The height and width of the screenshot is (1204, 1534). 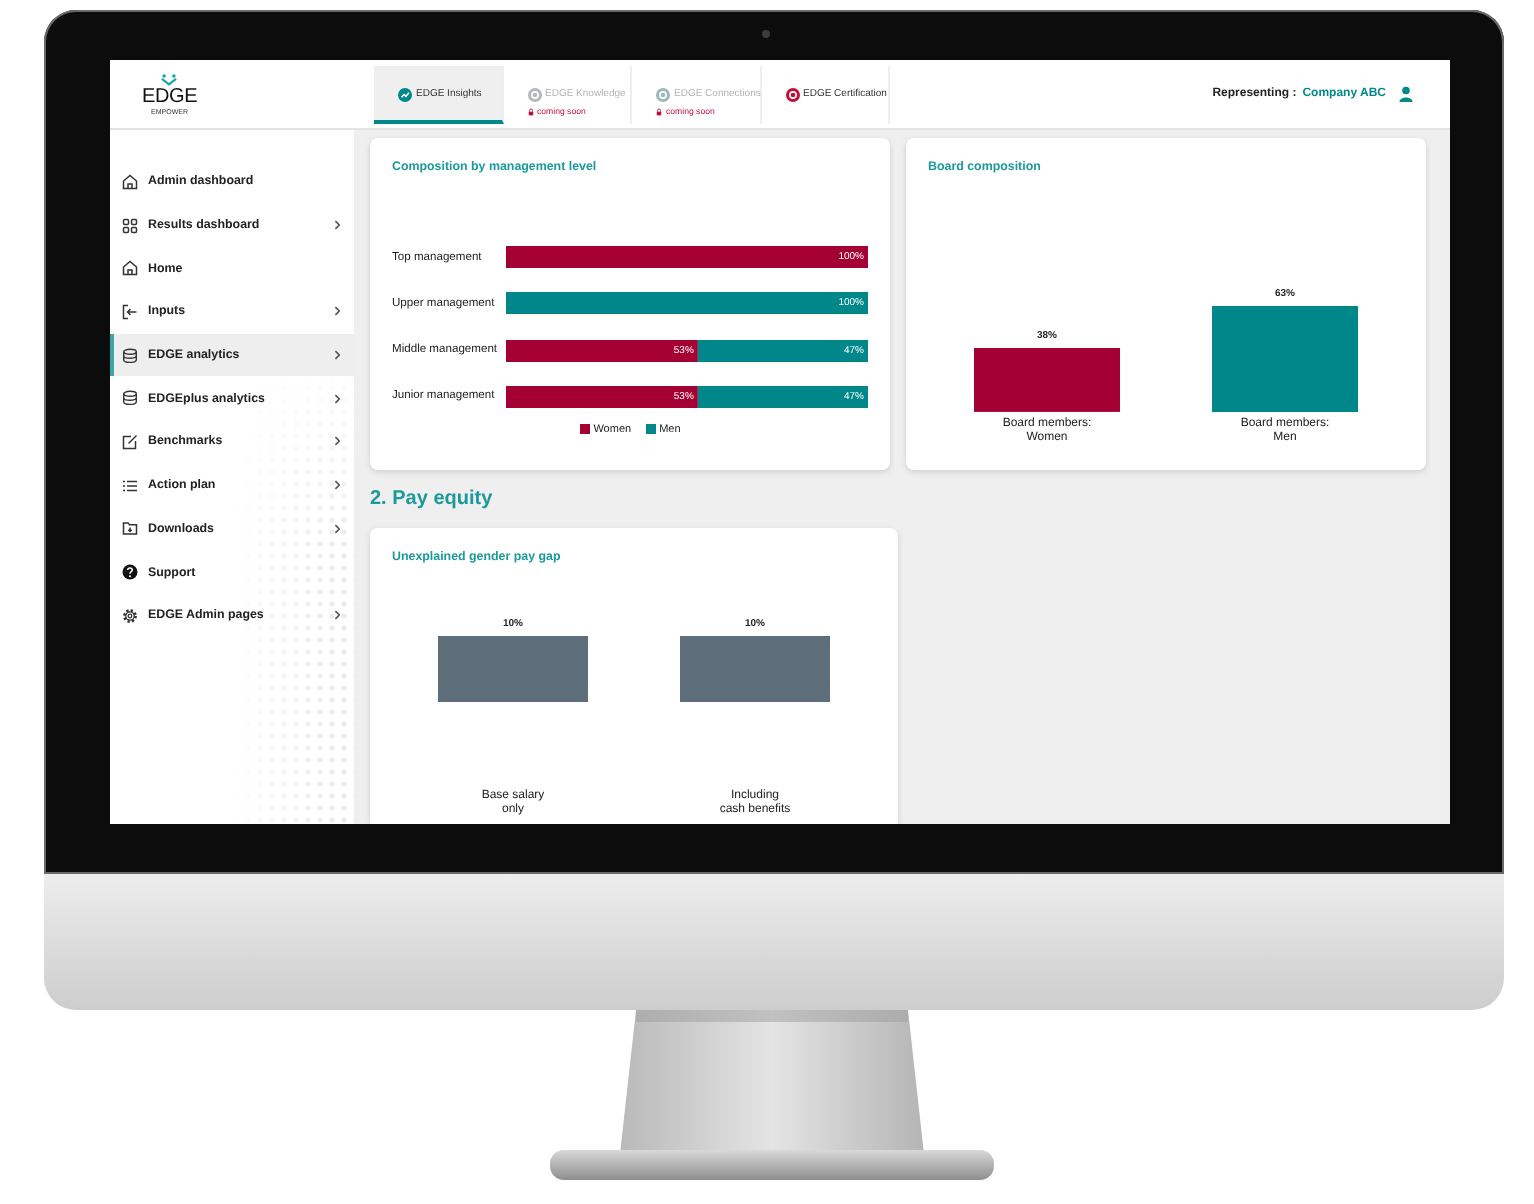 I want to click on settings-icon, so click(x=130, y=615).